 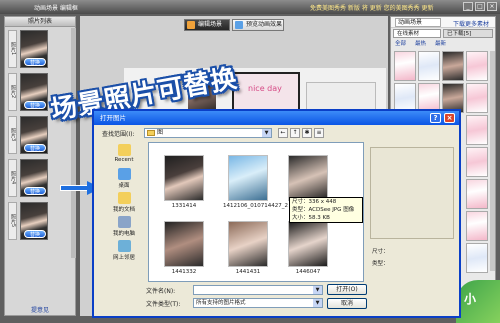 I want to click on download-more-link: 下载更多素材, so click(x=471, y=23).